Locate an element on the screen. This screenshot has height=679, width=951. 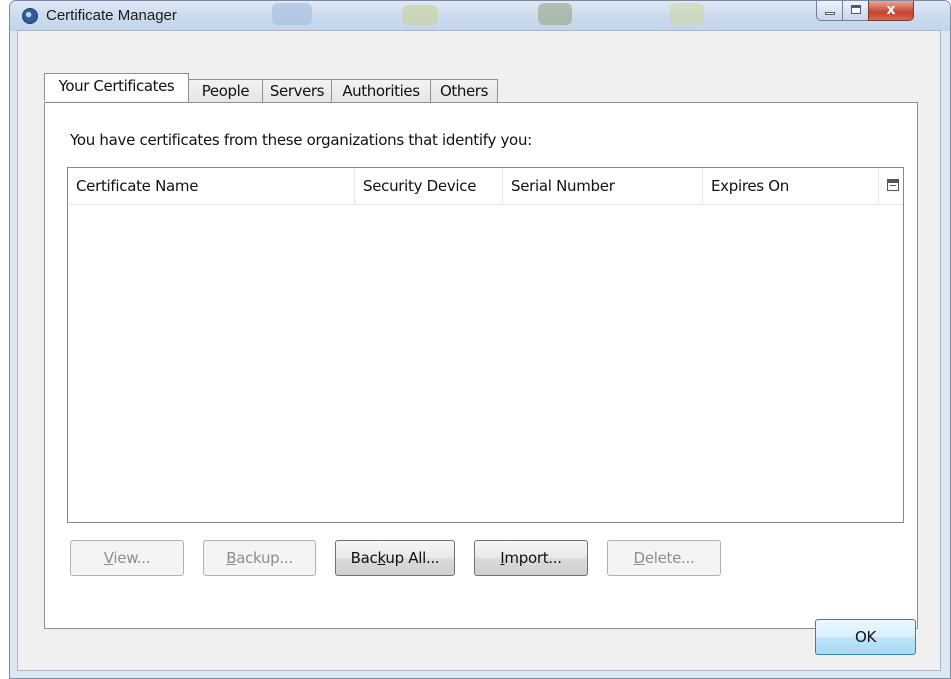
column-serial-number: Serial Number is located at coordinates (603, 186).